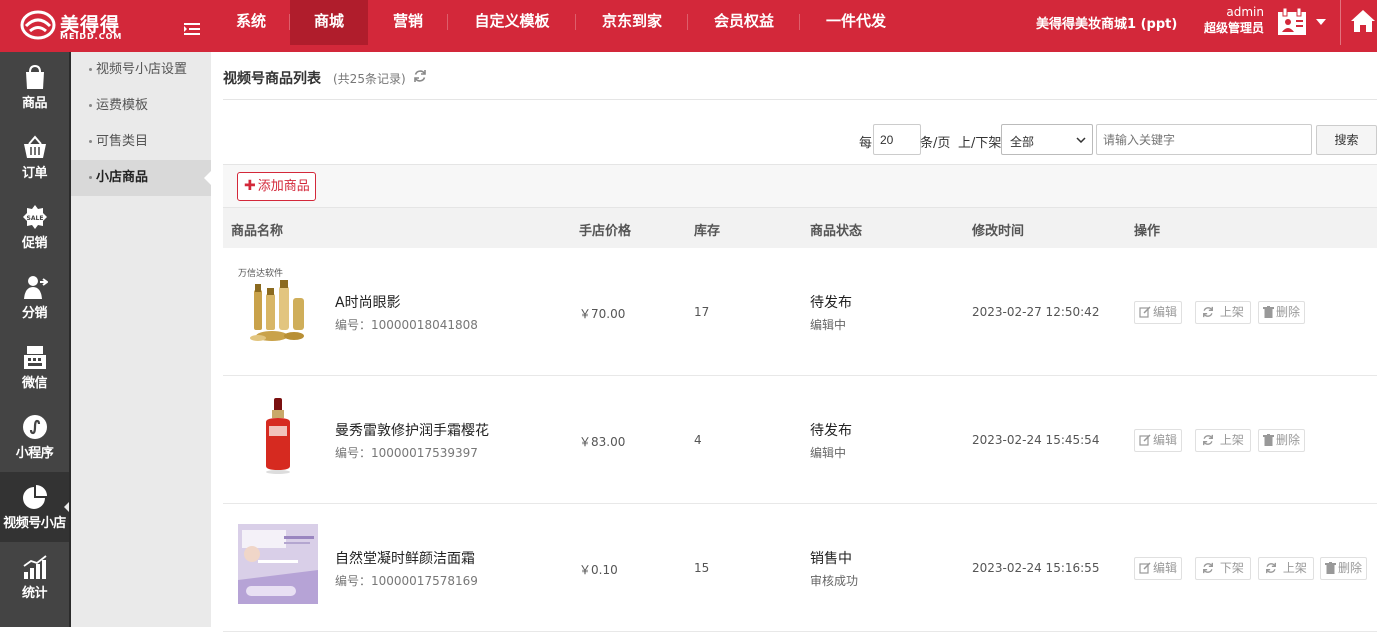 The width and height of the screenshot is (1377, 632). I want to click on col-header-name: 商品名称, so click(257, 231).